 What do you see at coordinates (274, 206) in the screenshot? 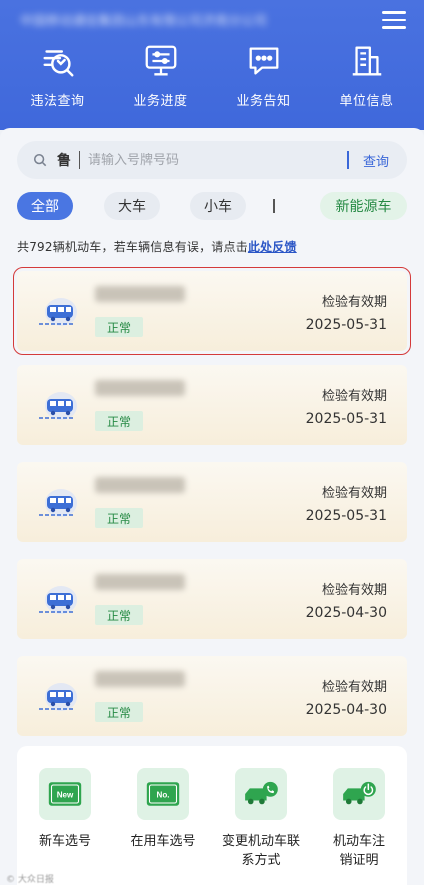
I see `filter-divider` at bounding box center [274, 206].